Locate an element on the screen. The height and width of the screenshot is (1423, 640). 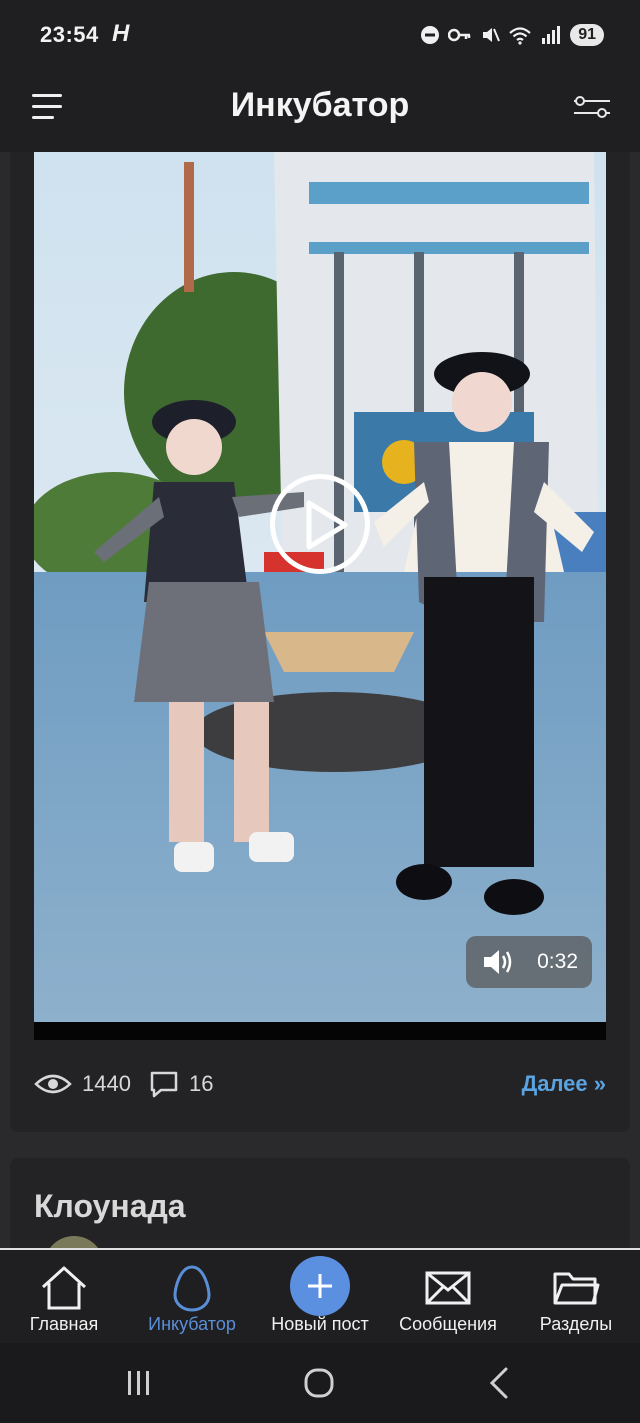
nav-label: Разделы is located at coordinates (576, 1324).